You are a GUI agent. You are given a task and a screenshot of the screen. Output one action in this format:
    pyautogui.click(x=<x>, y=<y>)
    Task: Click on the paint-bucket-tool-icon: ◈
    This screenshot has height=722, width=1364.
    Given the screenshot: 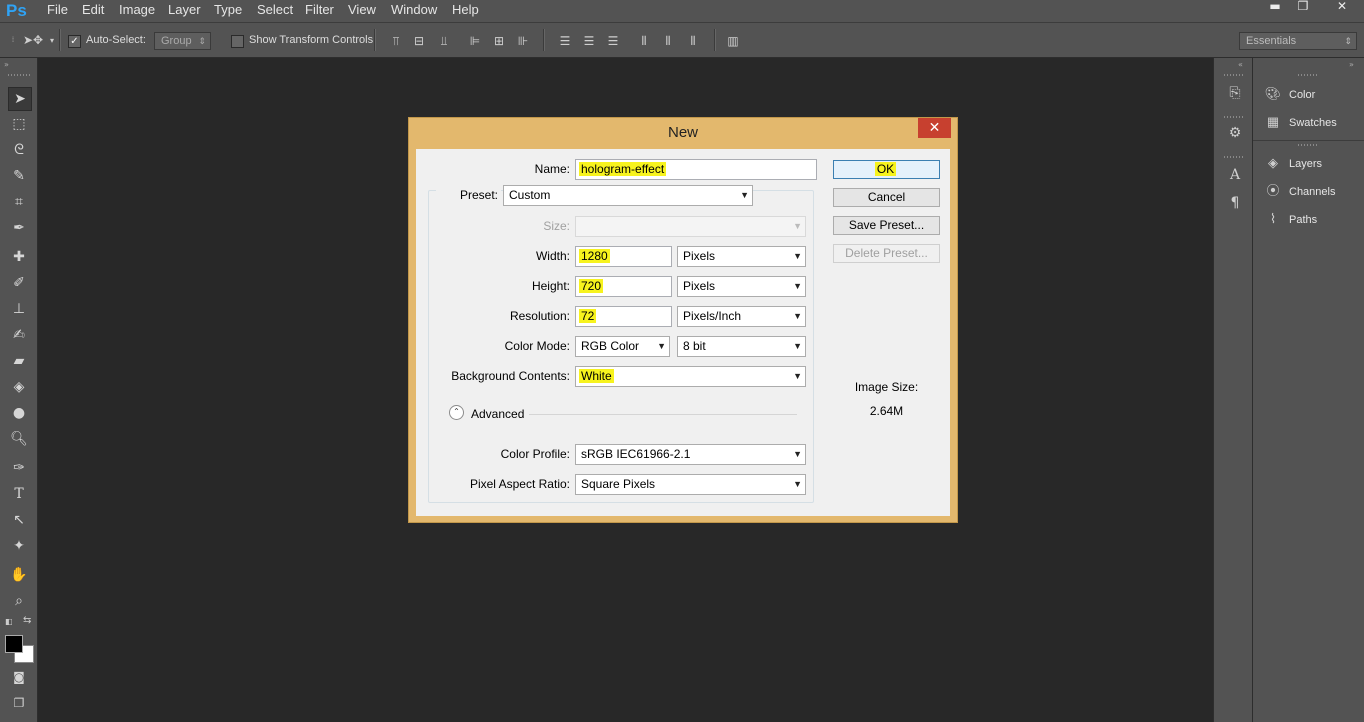 What is the action you would take?
    pyautogui.click(x=19, y=387)
    